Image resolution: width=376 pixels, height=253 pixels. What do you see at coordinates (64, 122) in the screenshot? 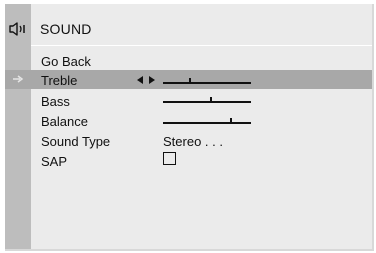
I see `menu-item-balance: Balance` at bounding box center [64, 122].